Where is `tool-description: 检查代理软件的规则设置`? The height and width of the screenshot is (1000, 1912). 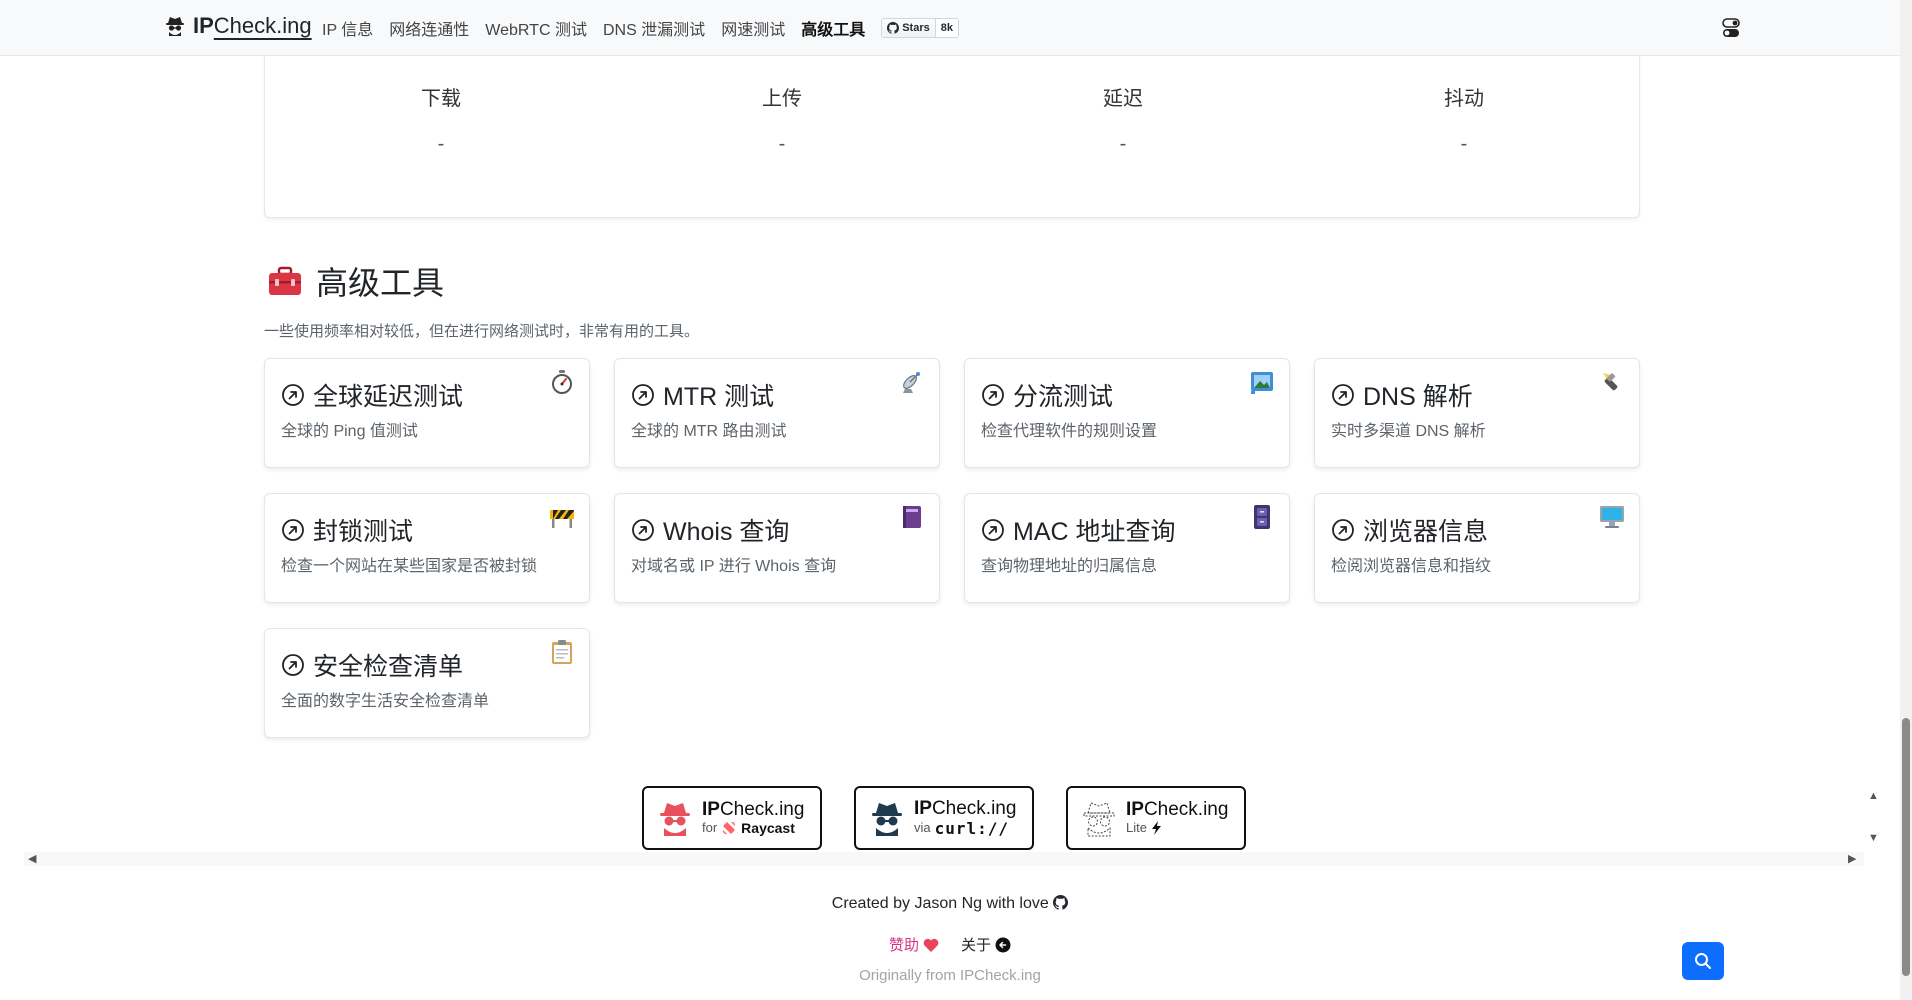
tool-description: 检查代理软件的规则设置 is located at coordinates (1069, 431).